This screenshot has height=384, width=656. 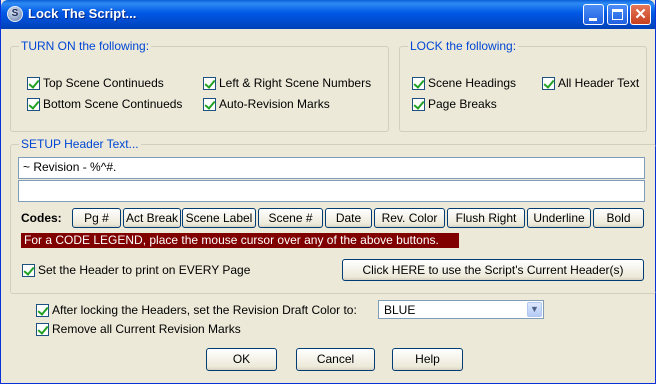 What do you see at coordinates (461, 309) in the screenshot?
I see `revision-color-select: BLUE ▼` at bounding box center [461, 309].